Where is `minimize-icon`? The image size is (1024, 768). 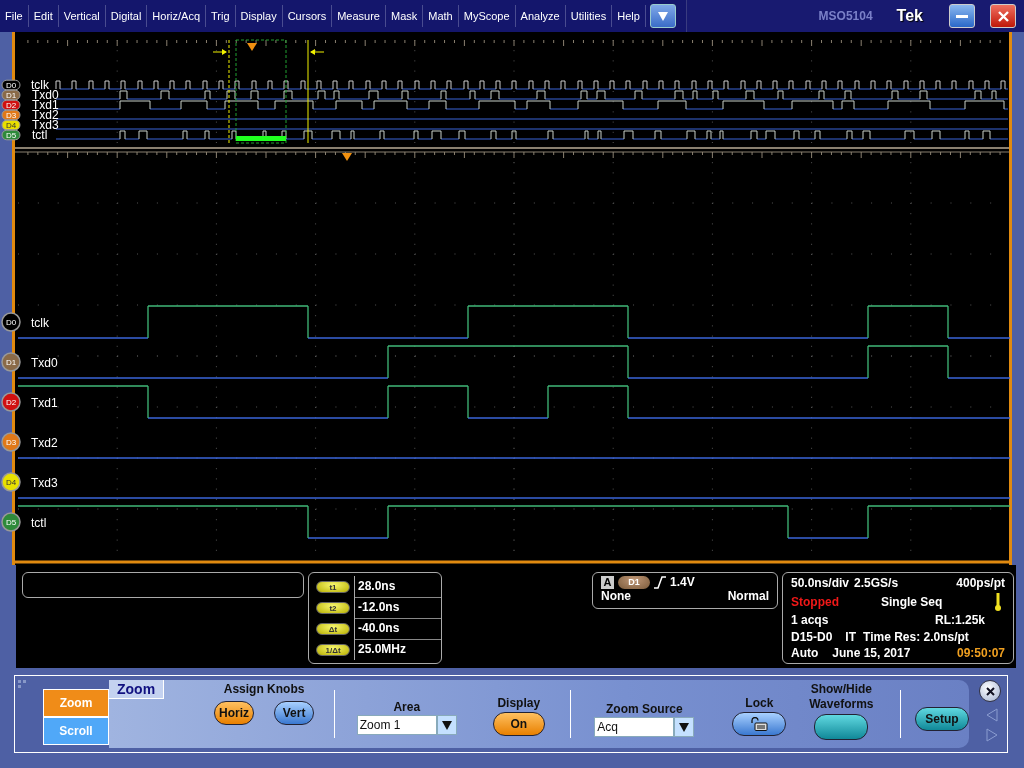
minimize-icon is located at coordinates (962, 16).